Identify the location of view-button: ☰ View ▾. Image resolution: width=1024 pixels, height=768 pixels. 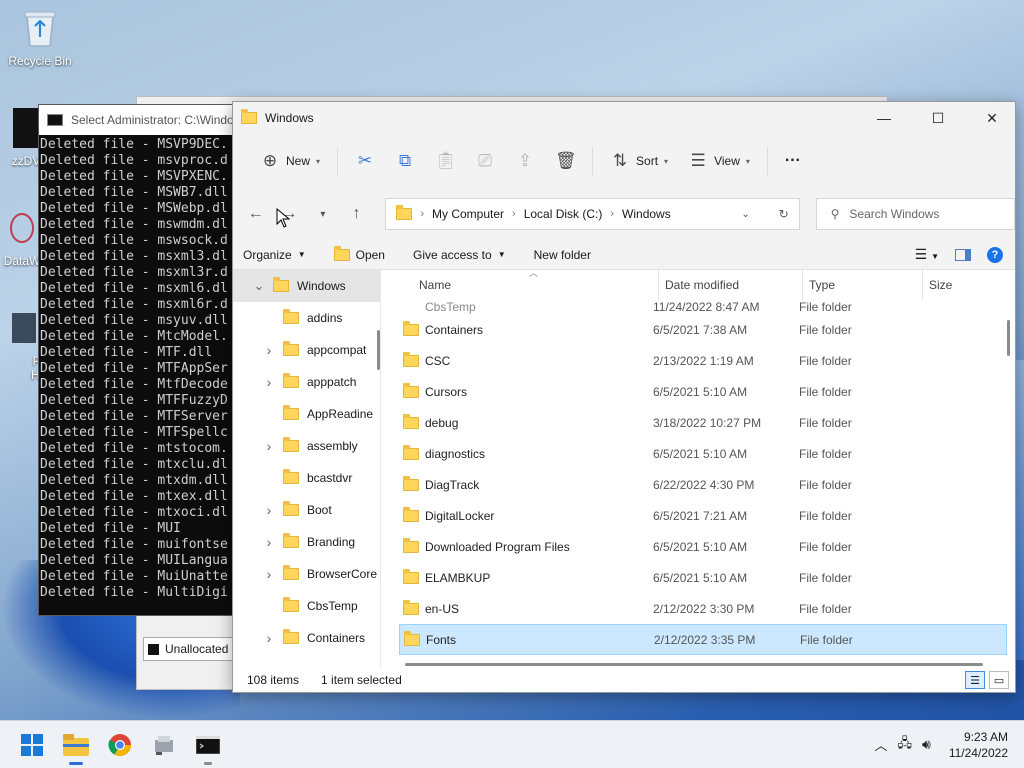
(719, 161).